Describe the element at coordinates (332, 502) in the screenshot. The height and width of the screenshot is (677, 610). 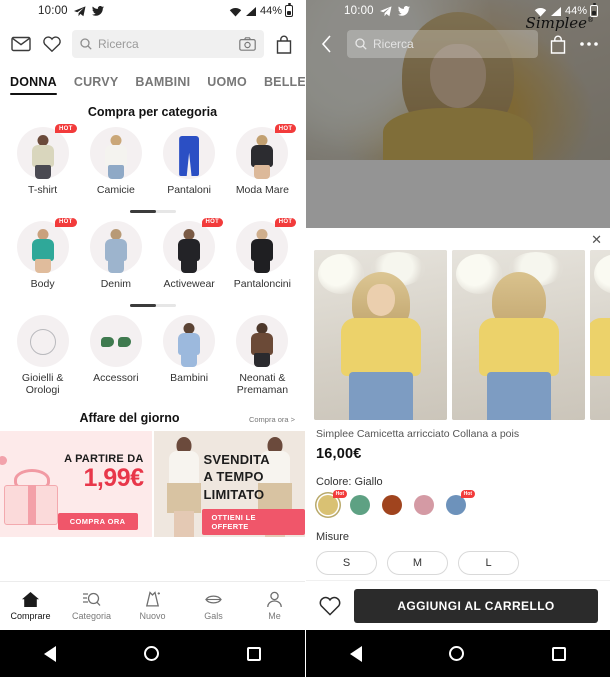
I see `color-swatch-giallo: Hot` at that location.